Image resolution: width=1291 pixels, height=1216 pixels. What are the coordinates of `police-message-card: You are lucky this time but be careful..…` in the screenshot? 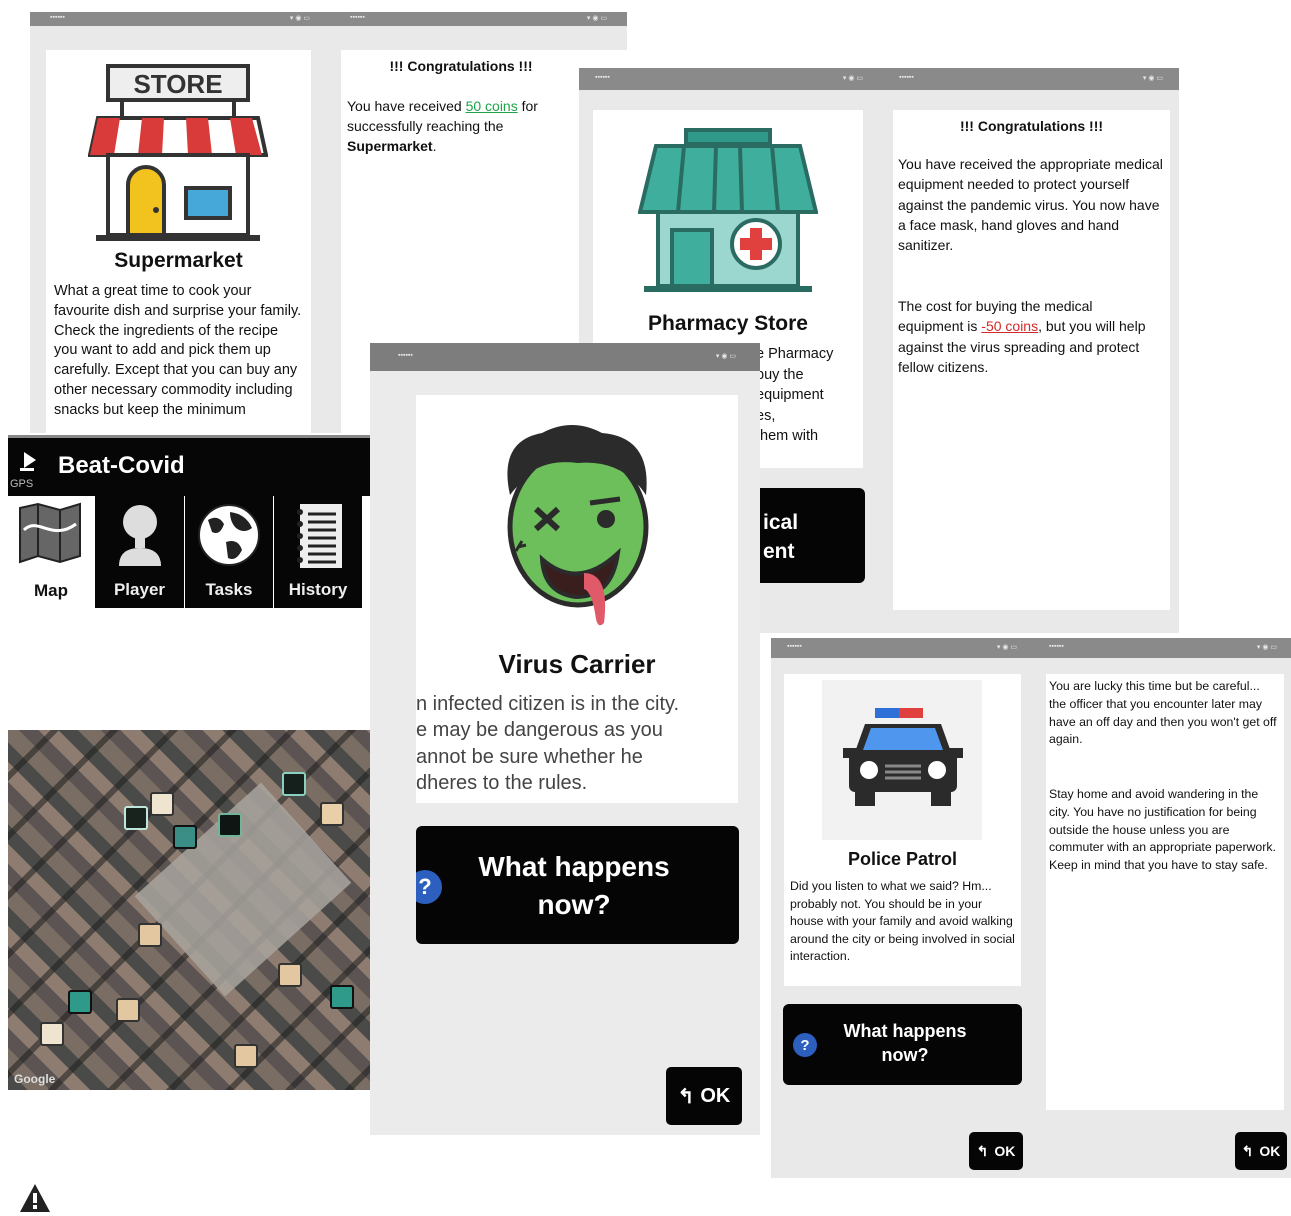 It's located at (1165, 892).